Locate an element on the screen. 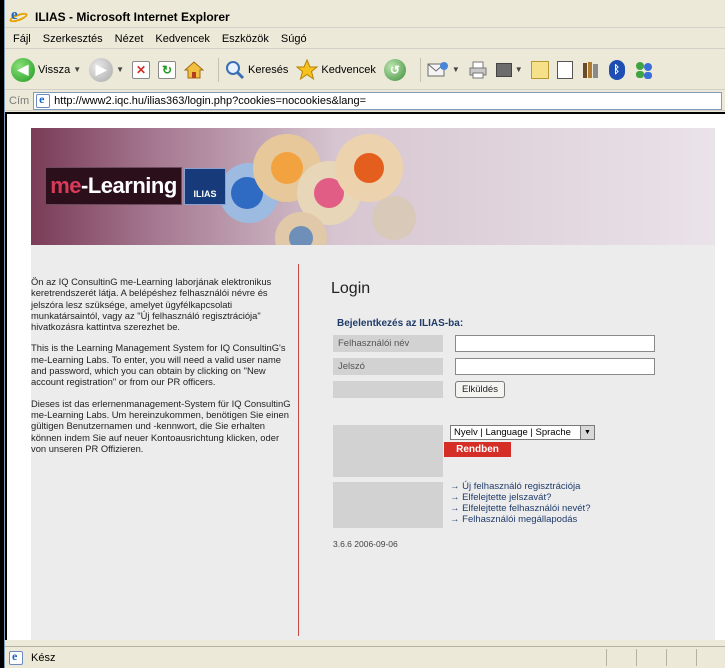  forward-arrow-icon: ▶ is located at coordinates (101, 69).